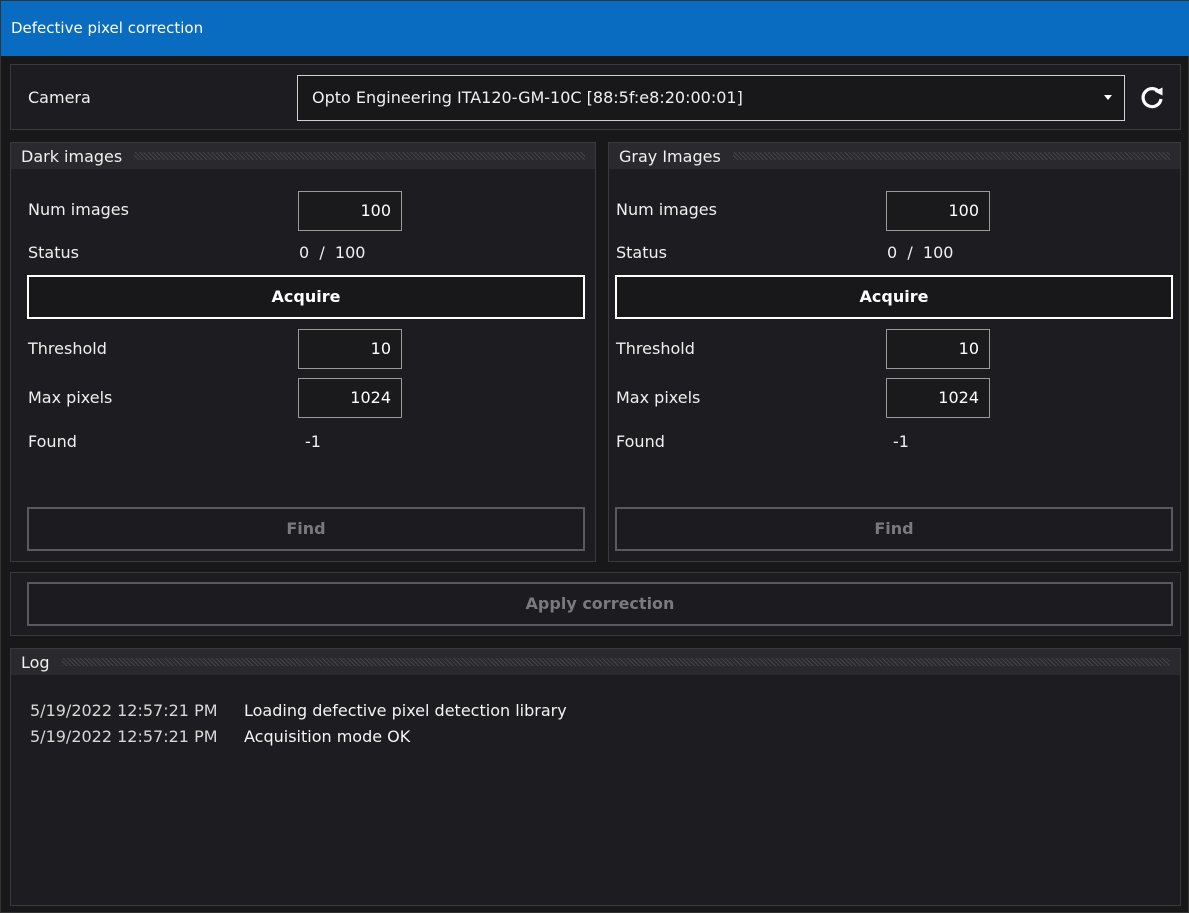  I want to click on gray-found-value: -1, so click(901, 441).